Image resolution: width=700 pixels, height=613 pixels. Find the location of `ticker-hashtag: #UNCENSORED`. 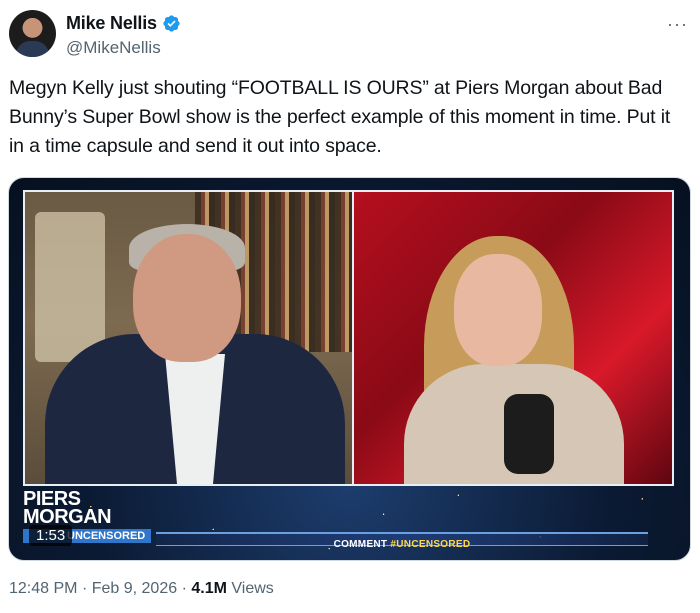

ticker-hashtag: #UNCENSORED is located at coordinates (430, 544).